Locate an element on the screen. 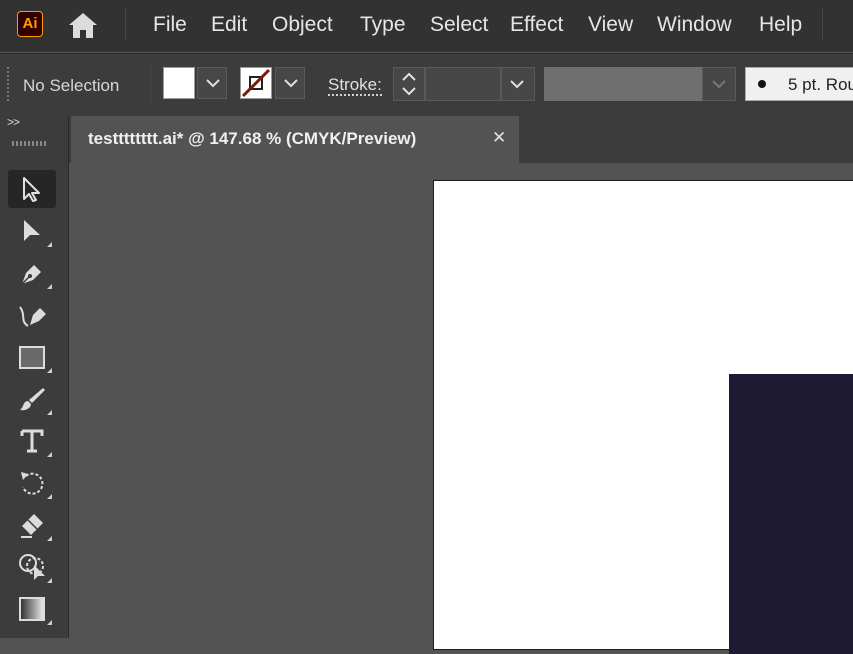  close-icon: ✕ is located at coordinates (499, 138).